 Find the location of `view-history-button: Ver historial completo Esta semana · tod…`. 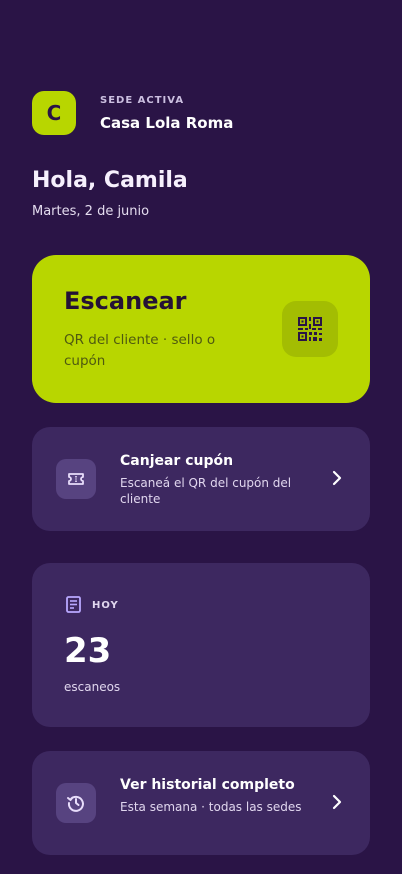

view-history-button: Ver historial completo Esta semana · tod… is located at coordinates (201, 803).